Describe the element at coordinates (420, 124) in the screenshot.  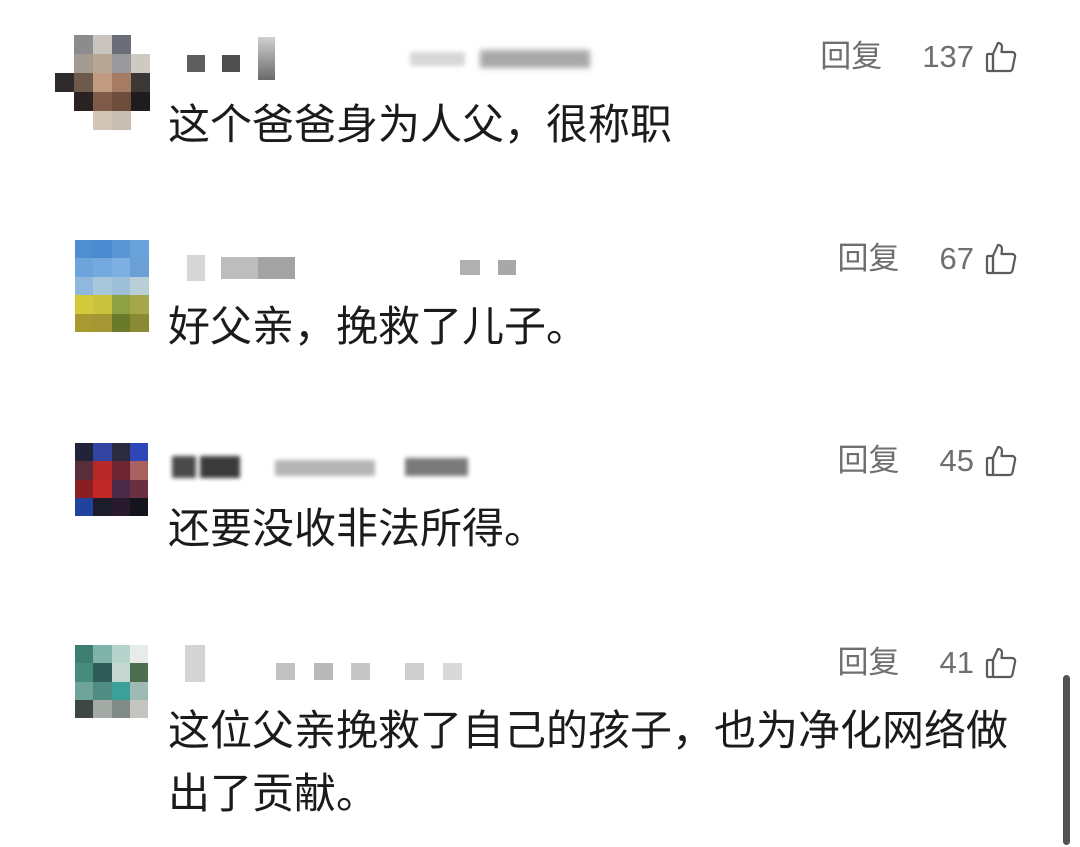
I see `comment-text: 这个爸爸身为人父，很称职` at that location.